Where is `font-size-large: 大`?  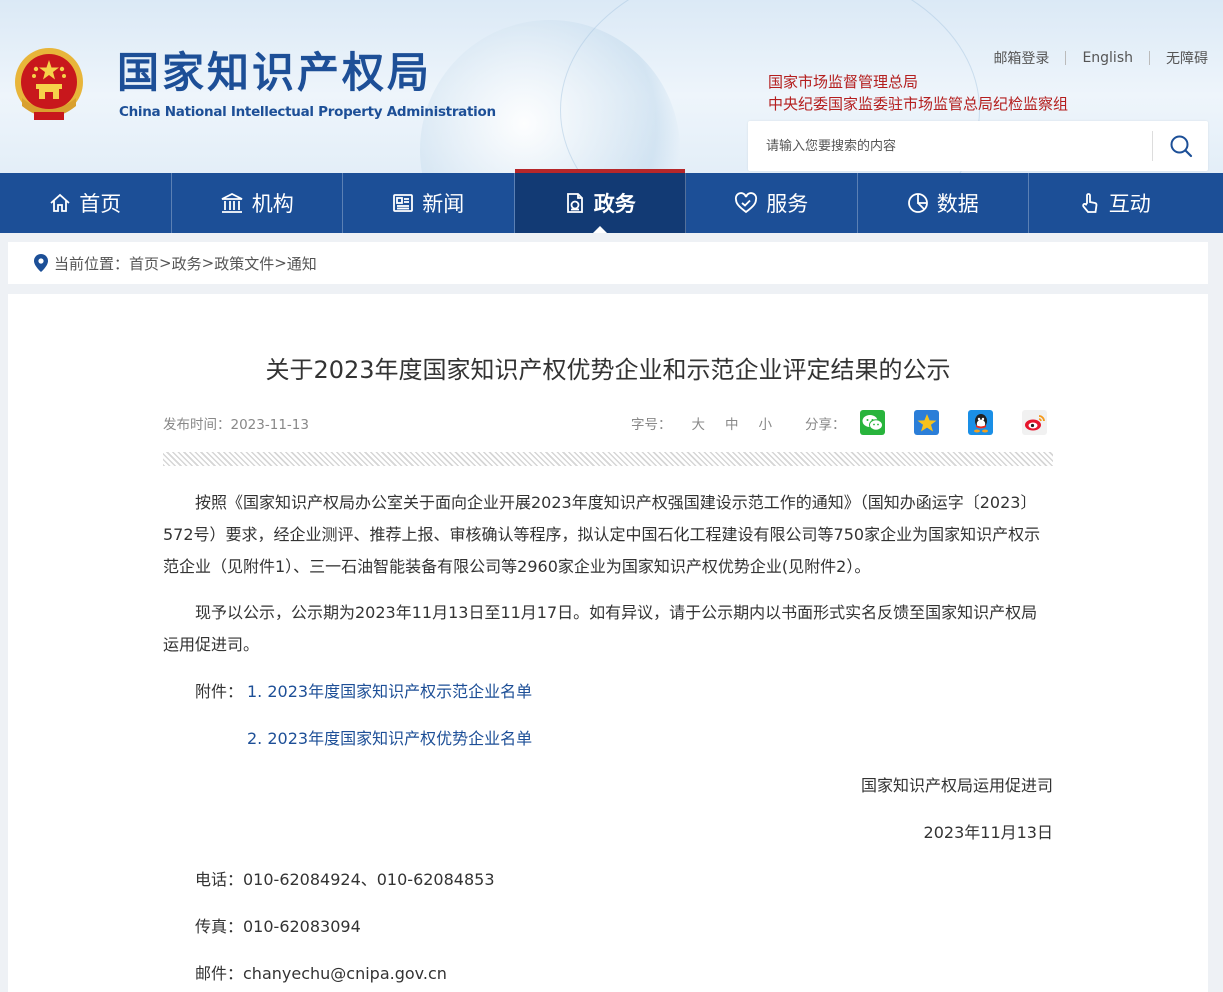 font-size-large: 大 is located at coordinates (699, 423).